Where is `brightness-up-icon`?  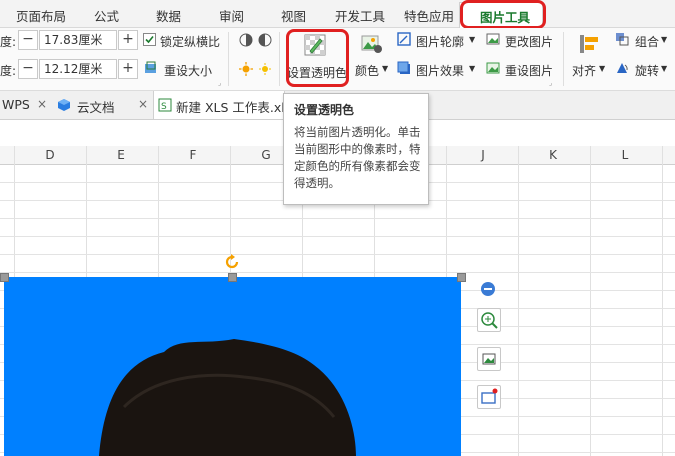 brightness-up-icon is located at coordinates (246, 69).